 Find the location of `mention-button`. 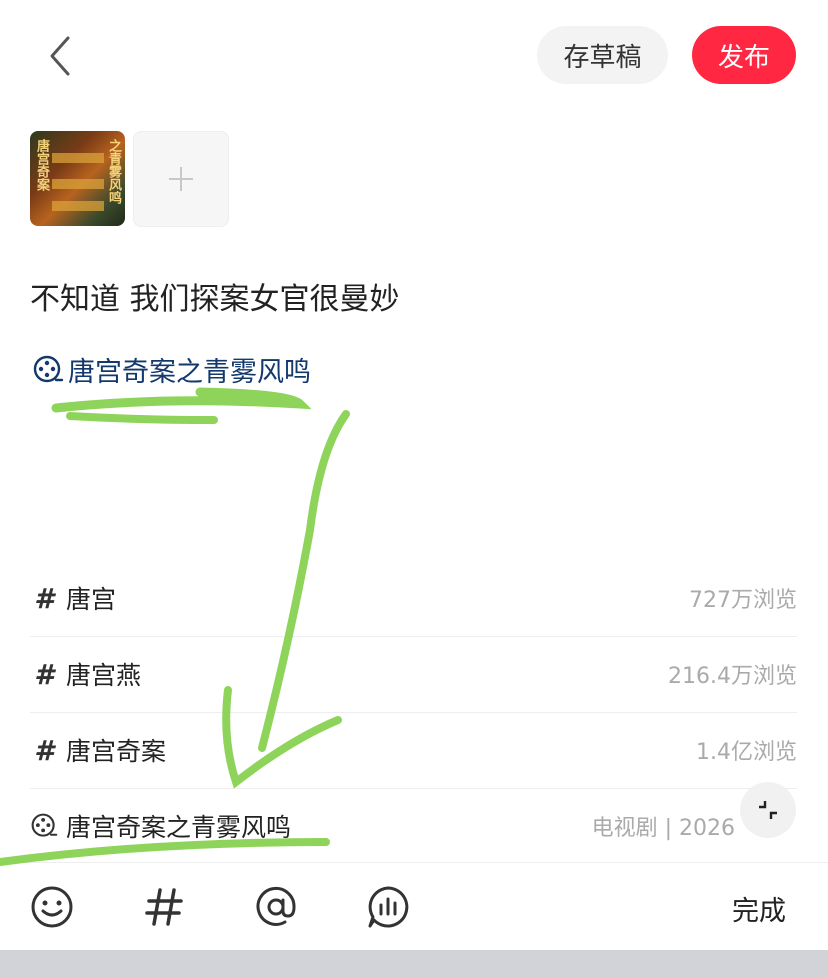

mention-button is located at coordinates (276, 907).